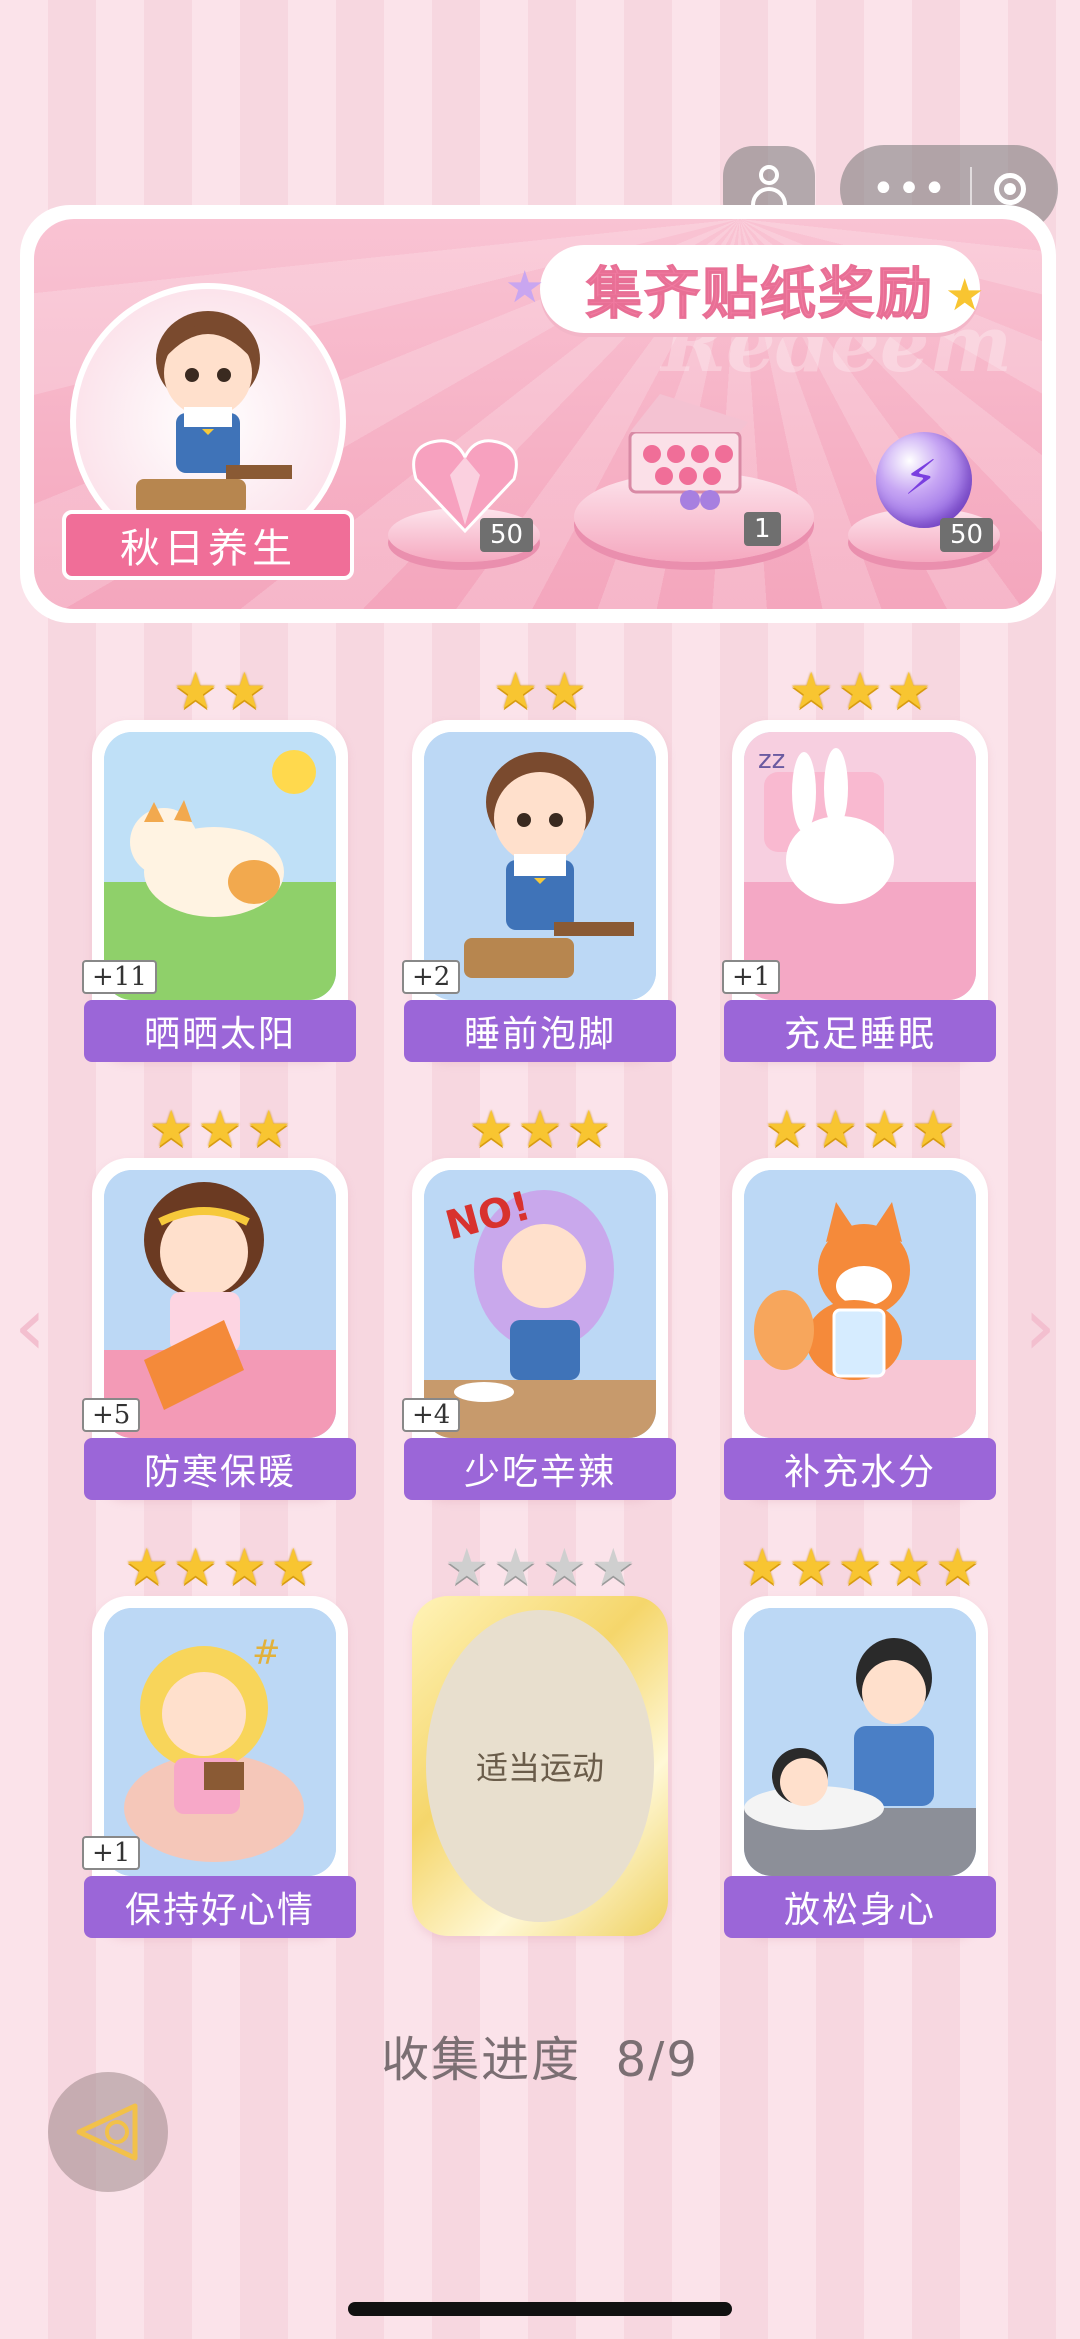 The image size is (1080, 2339). Describe the element at coordinates (910, 189) in the screenshot. I see `more-menu-icon: •••` at that location.